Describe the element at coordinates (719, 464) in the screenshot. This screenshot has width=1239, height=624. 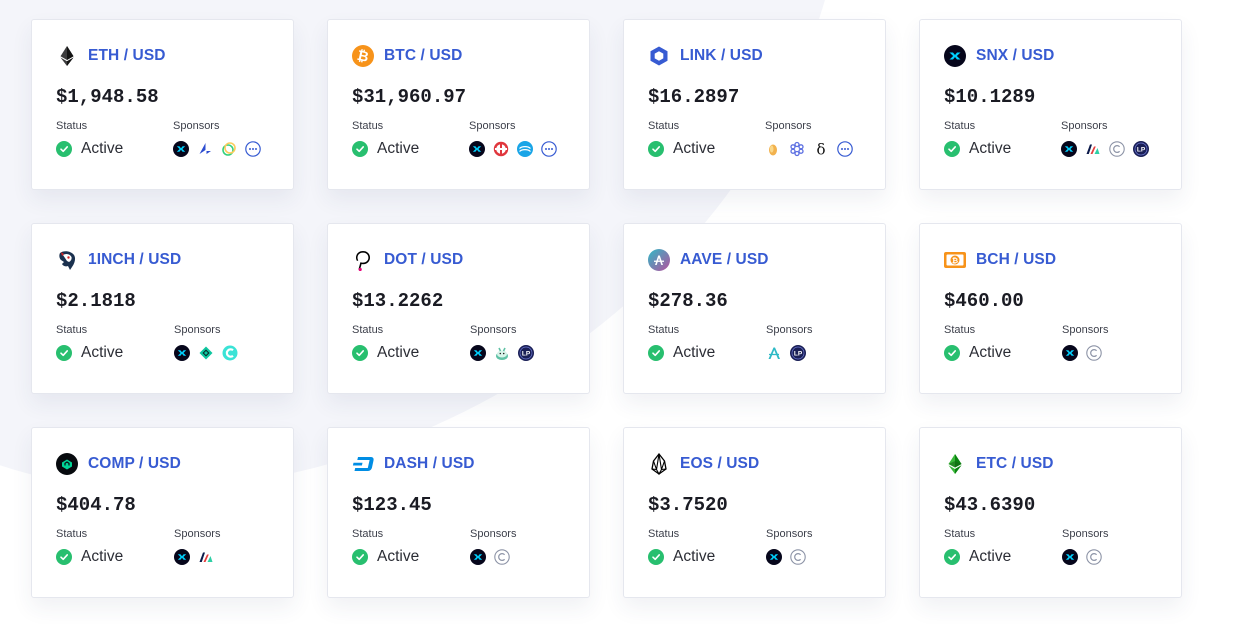
I see `pair-name: EOS / USD` at that location.